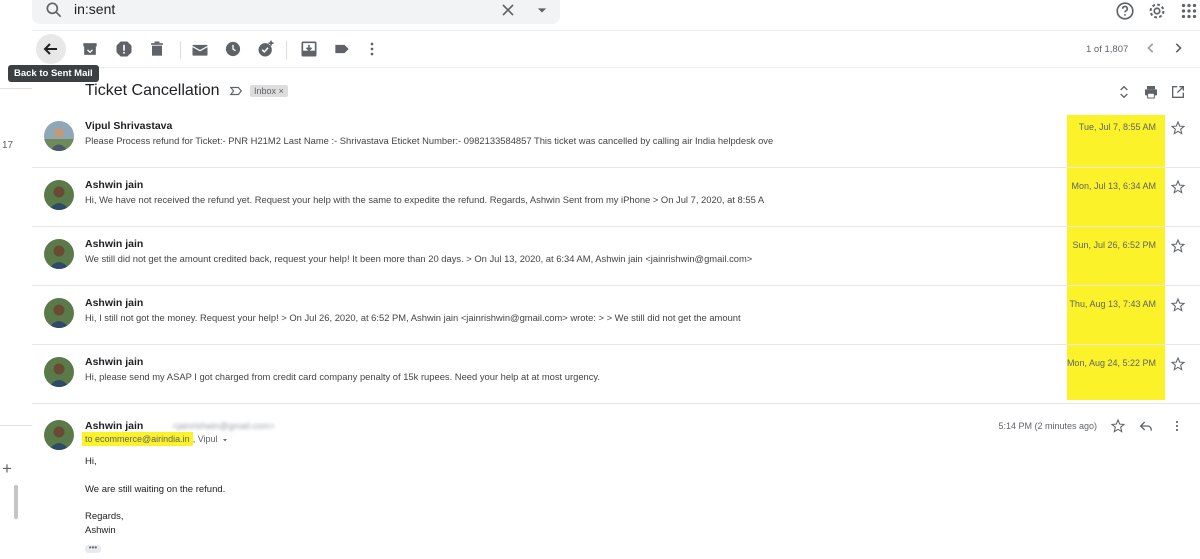 Image resolution: width=1200 pixels, height=559 pixels. Describe the element at coordinates (16, 502) in the screenshot. I see `scrollbar` at that location.